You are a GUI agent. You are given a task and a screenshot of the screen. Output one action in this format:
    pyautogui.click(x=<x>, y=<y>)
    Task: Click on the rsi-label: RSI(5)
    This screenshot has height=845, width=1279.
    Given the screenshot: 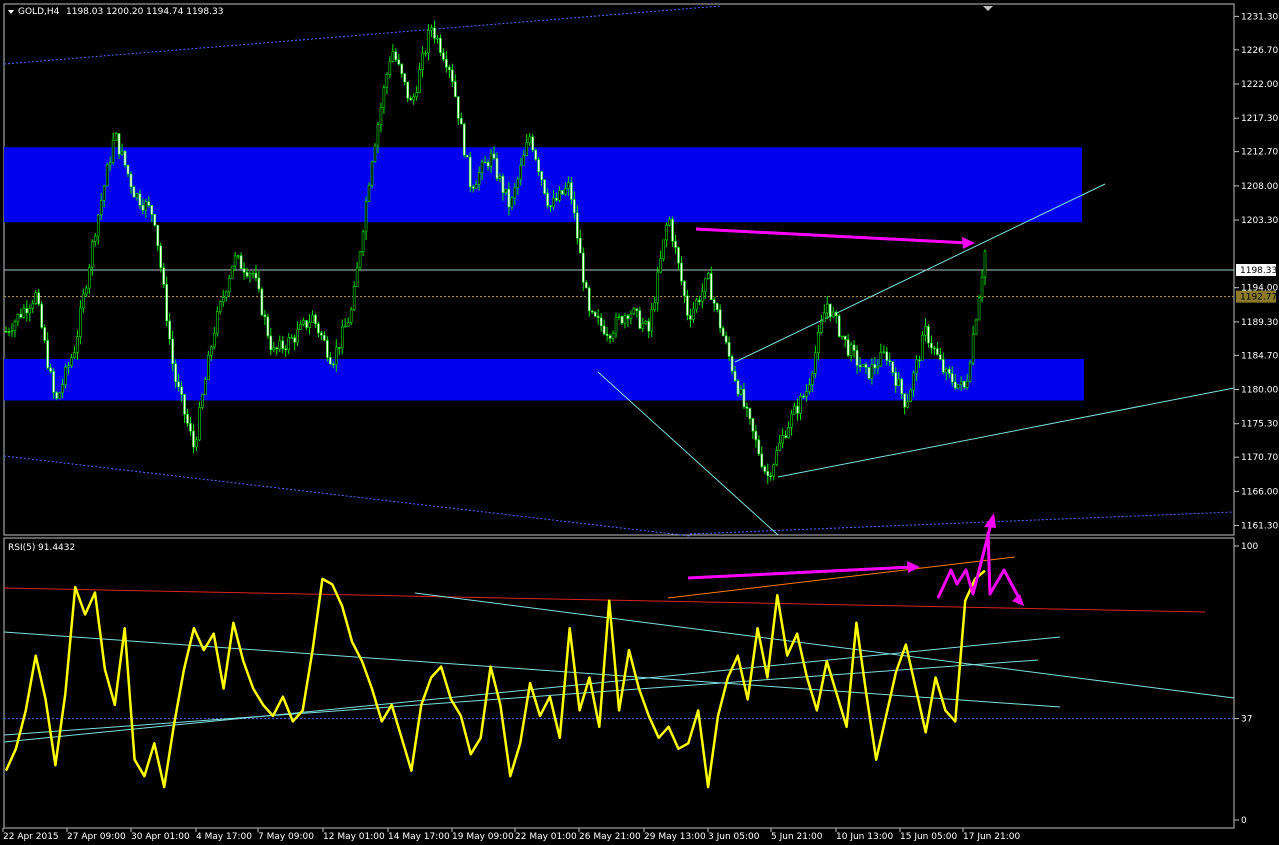 What is the action you would take?
    pyautogui.click(x=21, y=548)
    